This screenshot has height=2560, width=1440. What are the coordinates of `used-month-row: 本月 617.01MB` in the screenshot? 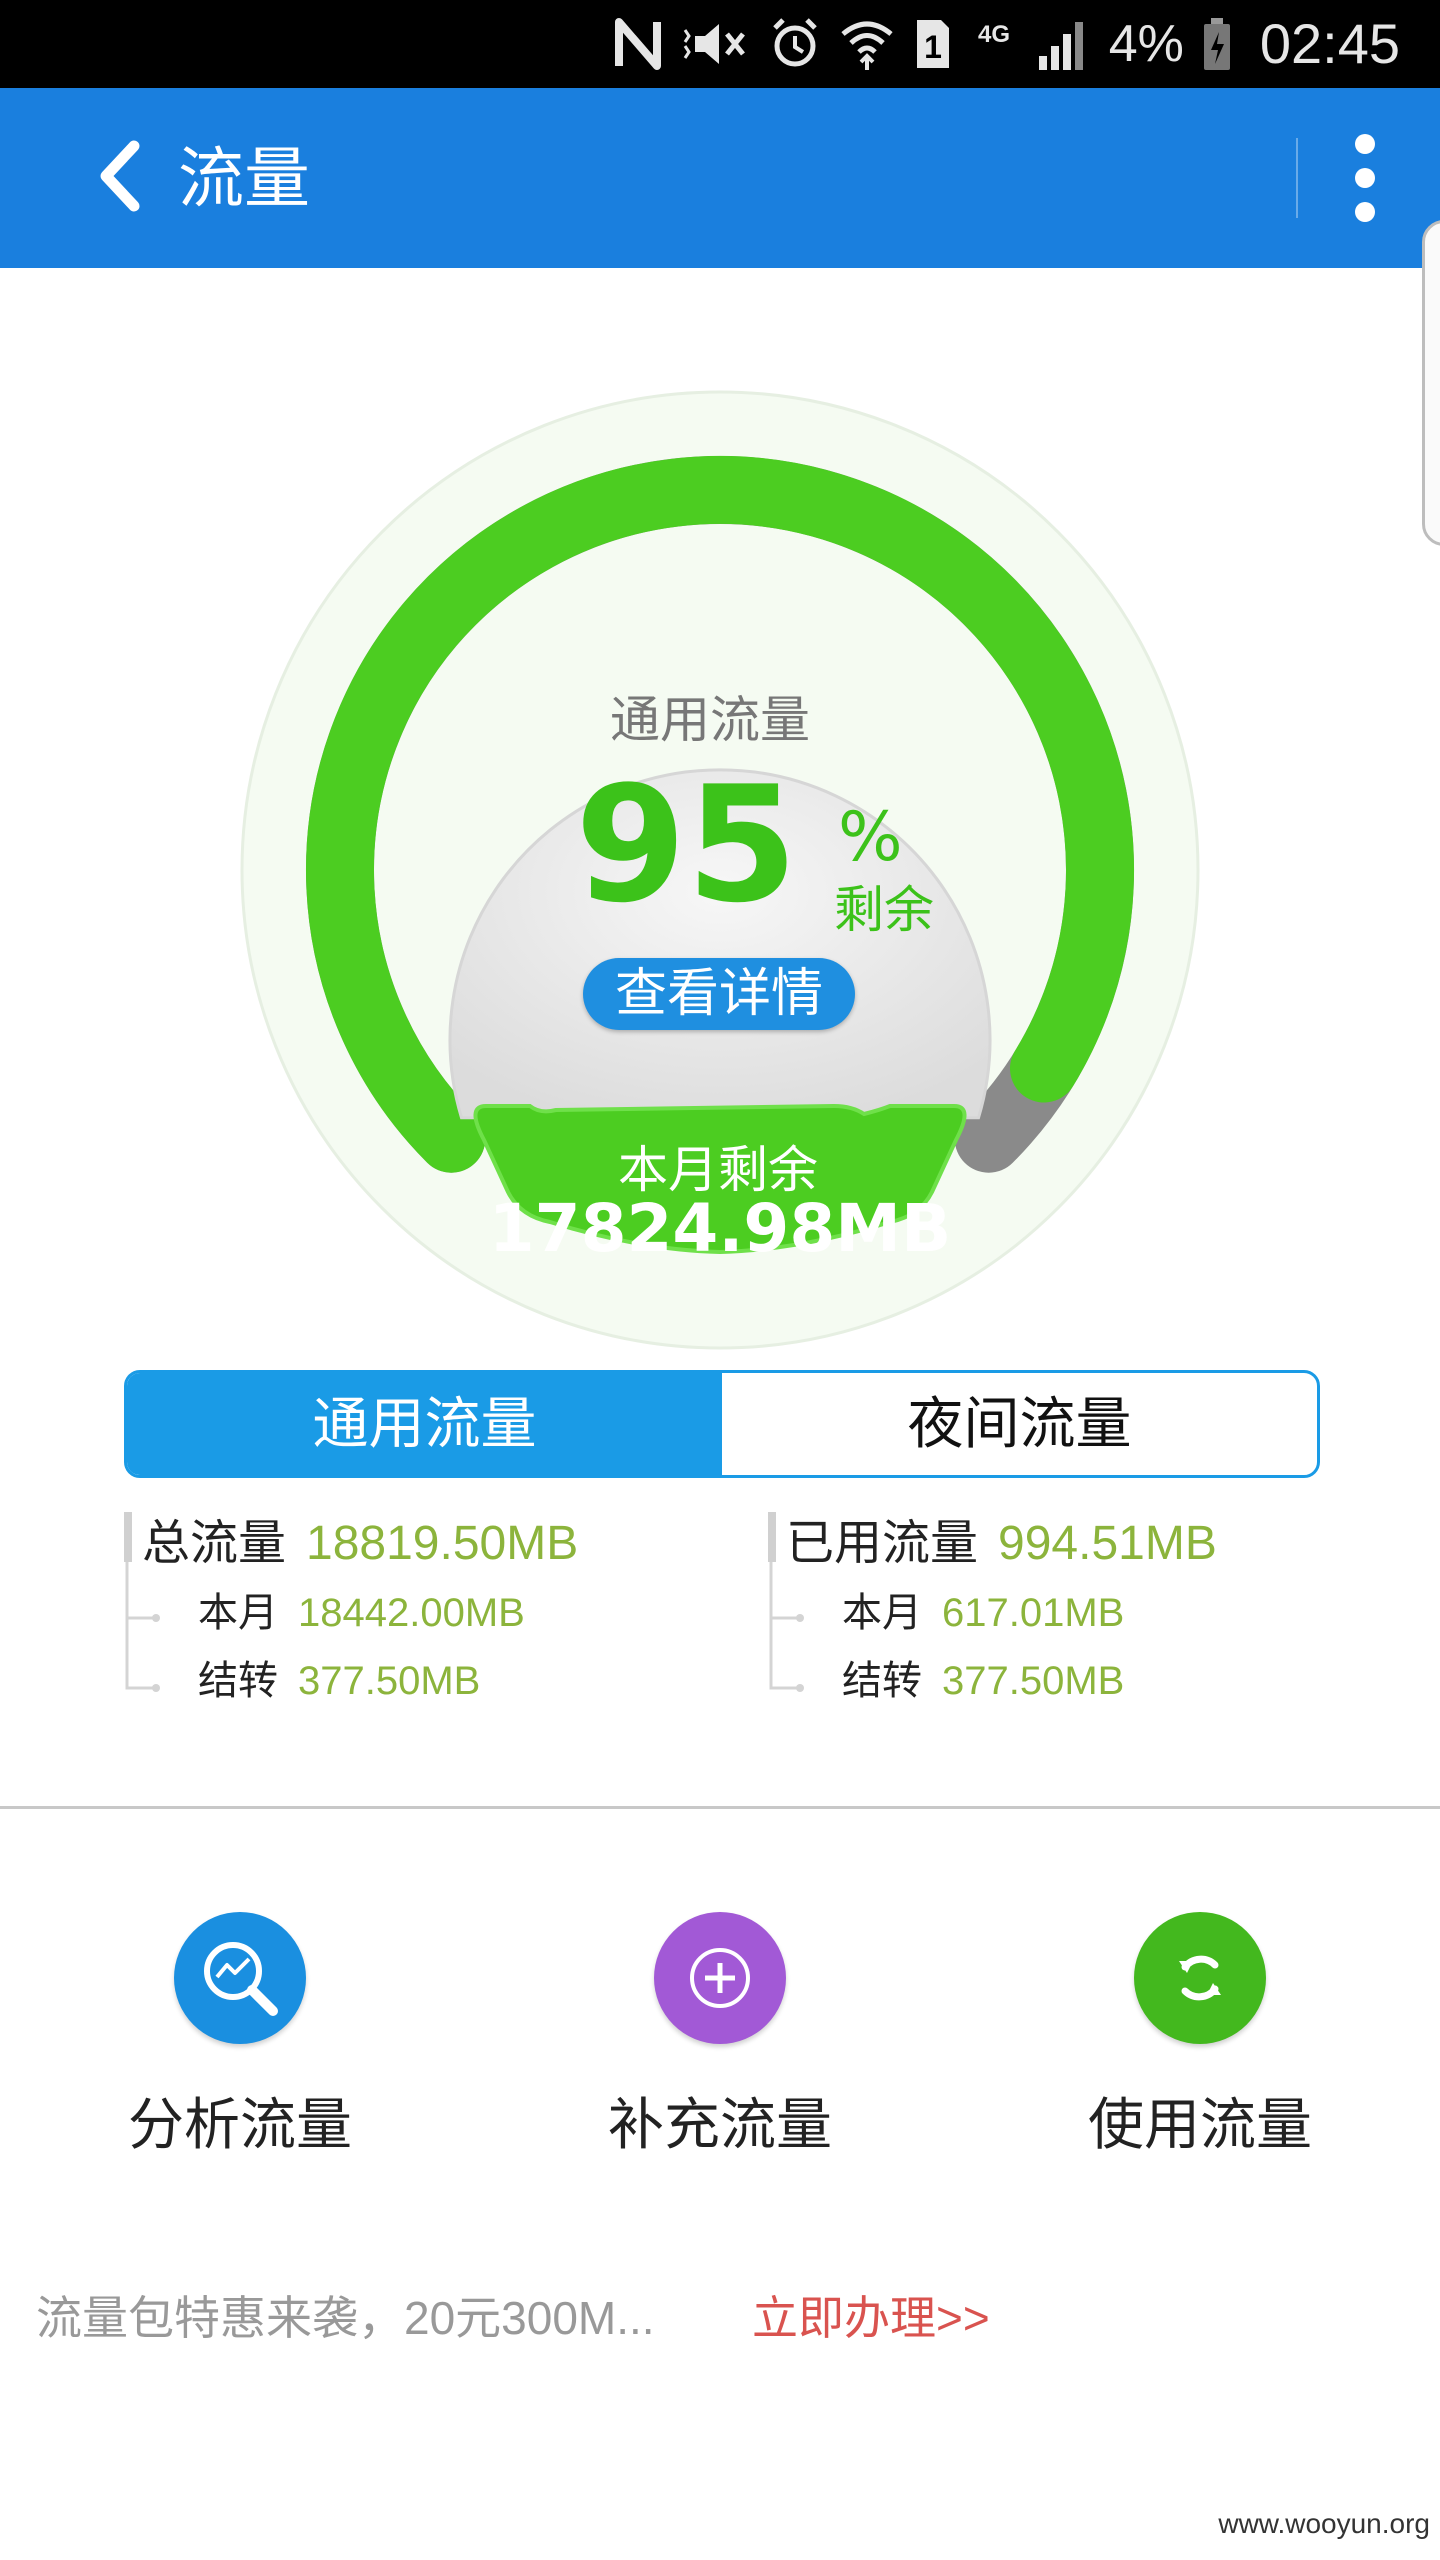 It's located at (983, 1613).